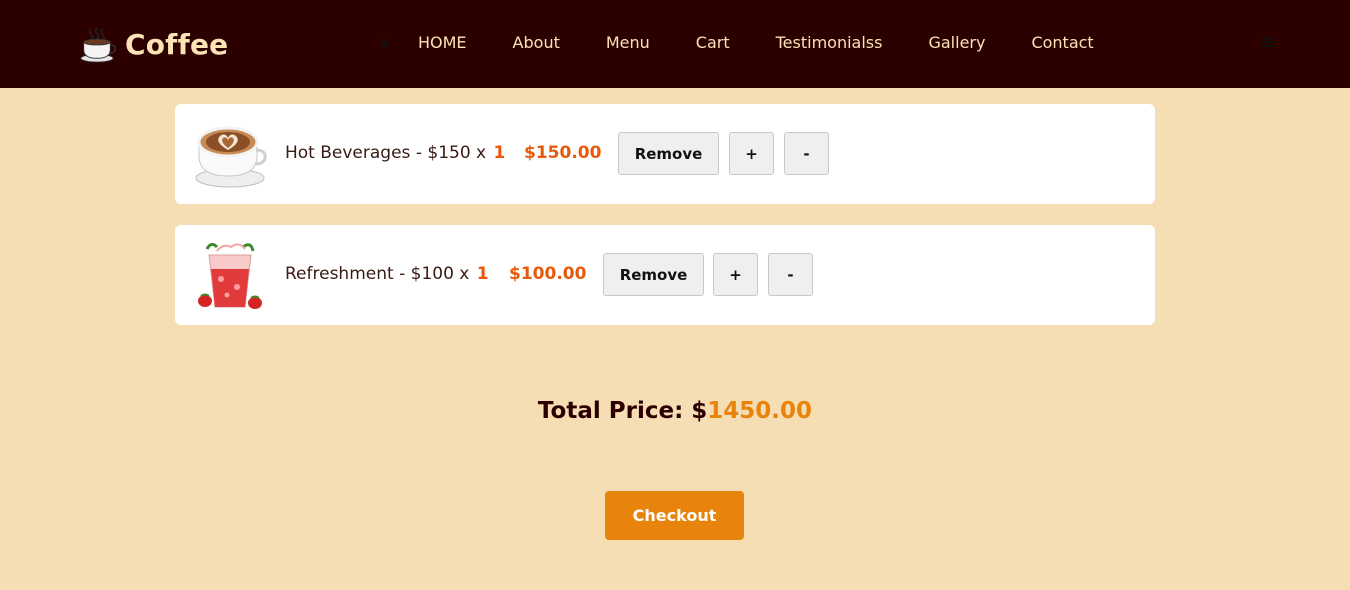 The image size is (1350, 590). I want to click on nav-link-gallery: Gallery, so click(956, 42).